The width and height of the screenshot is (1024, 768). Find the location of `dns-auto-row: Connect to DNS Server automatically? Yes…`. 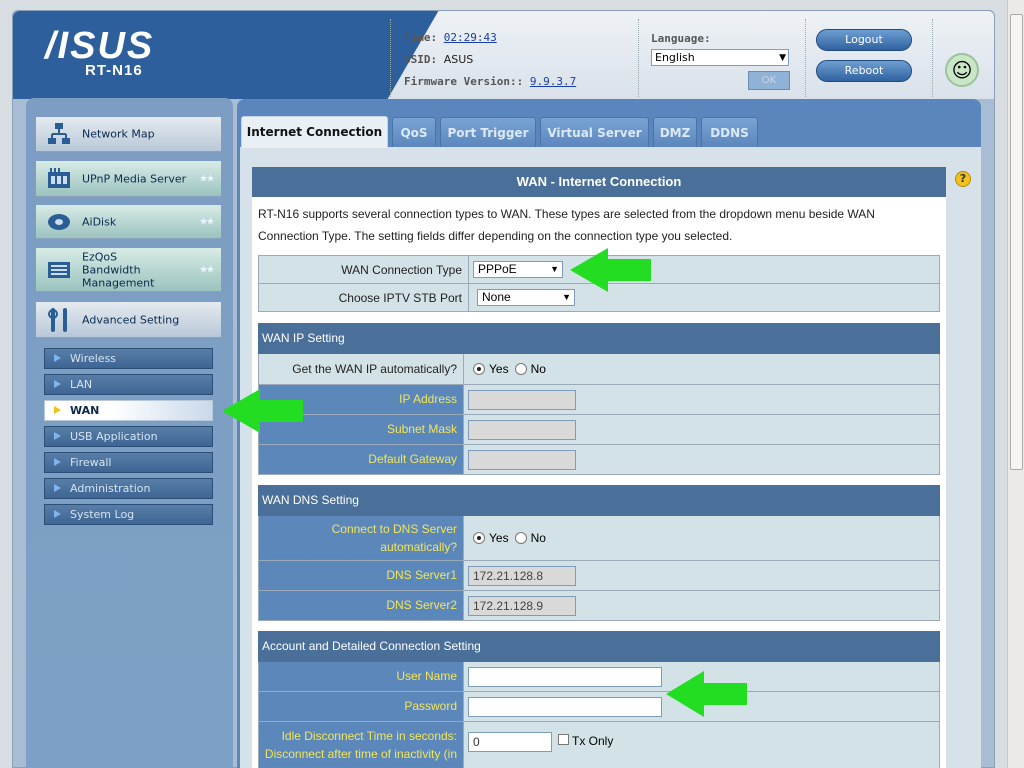

dns-auto-row: Connect to DNS Server automatically? Yes… is located at coordinates (599, 538).